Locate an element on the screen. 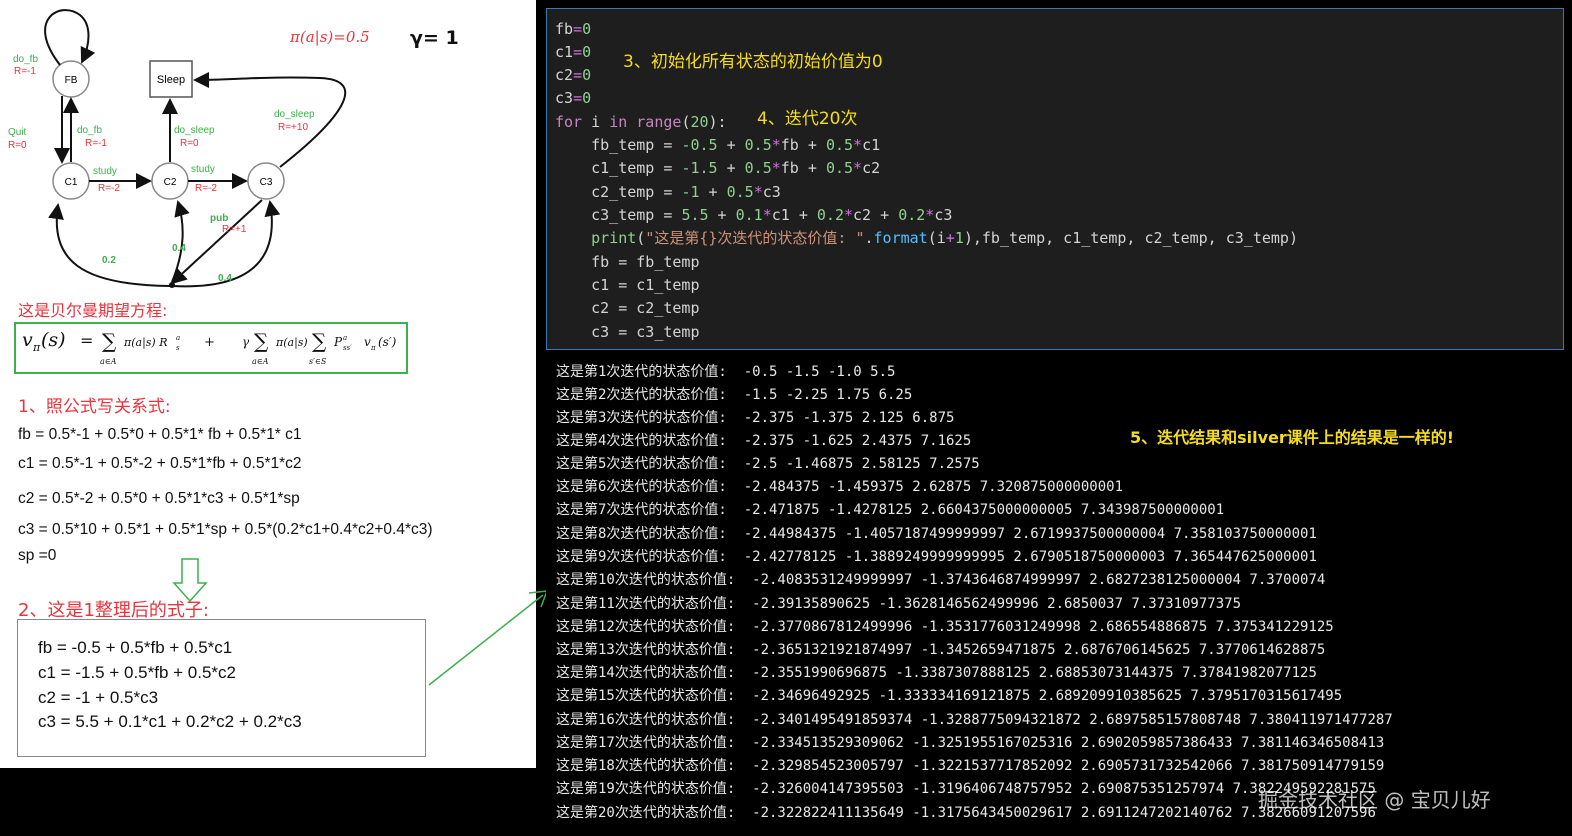 The image size is (1572, 836). output-line: 这是第3次迭代的状态价值: -2.375 -1.375 2.125 6.875 is located at coordinates (755, 418).